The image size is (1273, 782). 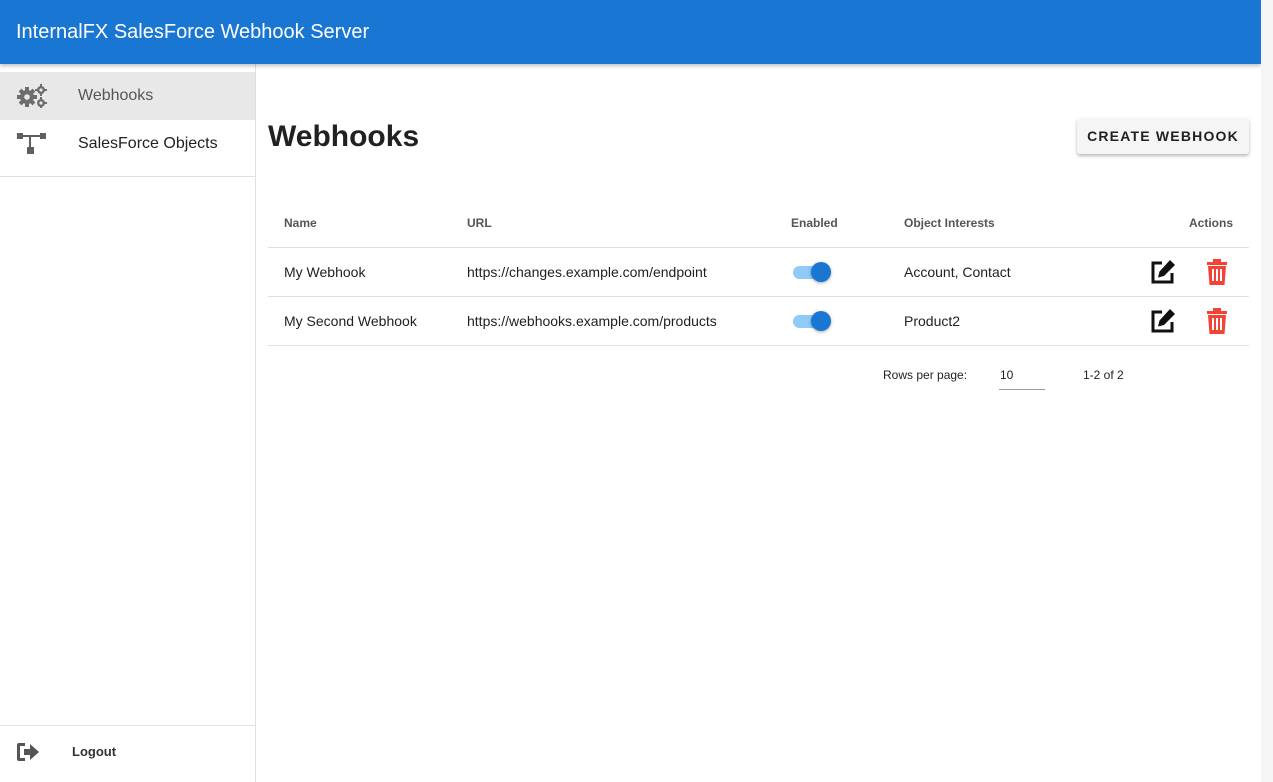 I want to click on page-title: Webhooks, so click(x=344, y=136).